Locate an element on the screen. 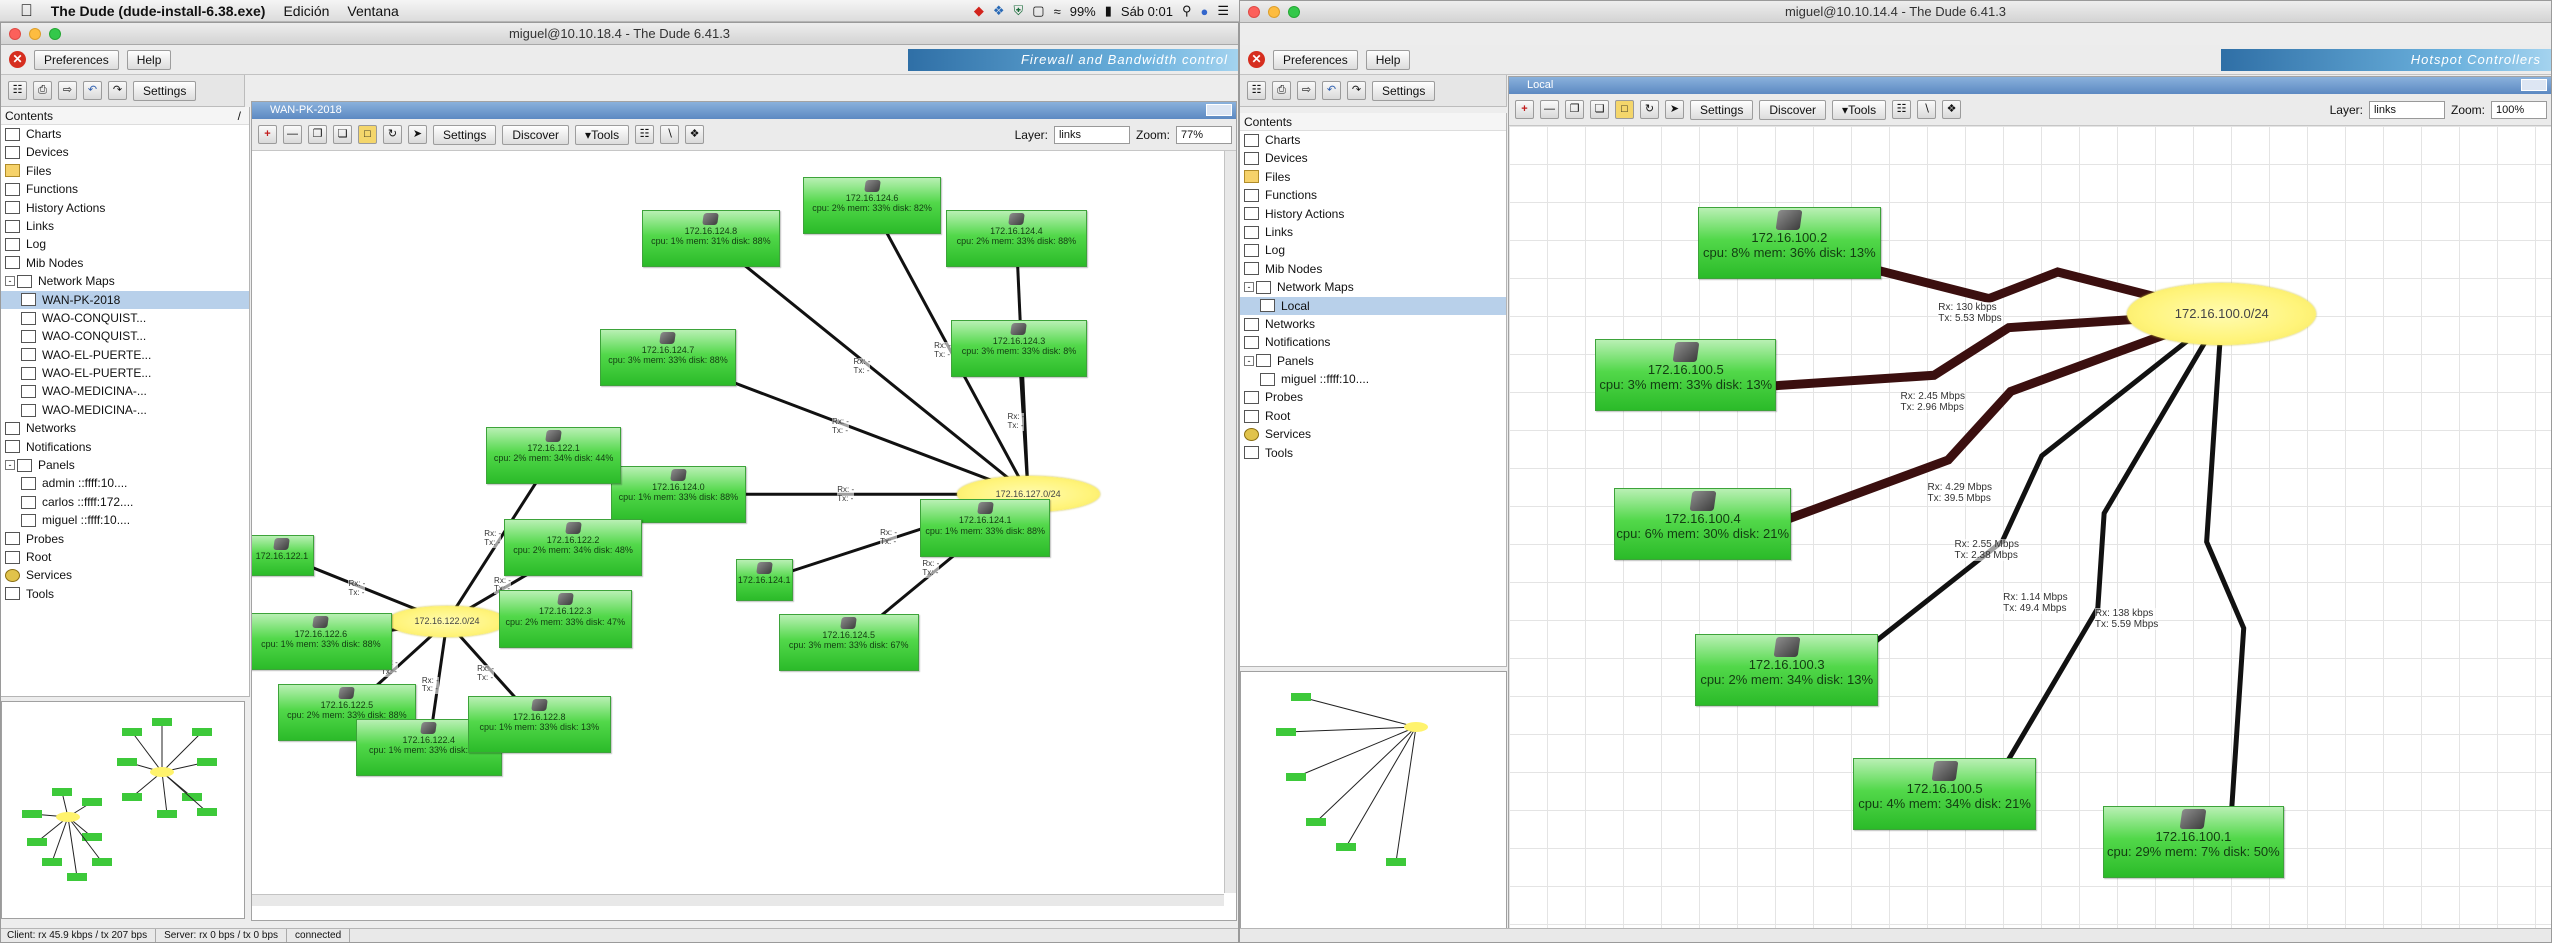  device-node: 172.16.124.4 cpu: 2% mem: 33% disk: 88% is located at coordinates (1016, 238).